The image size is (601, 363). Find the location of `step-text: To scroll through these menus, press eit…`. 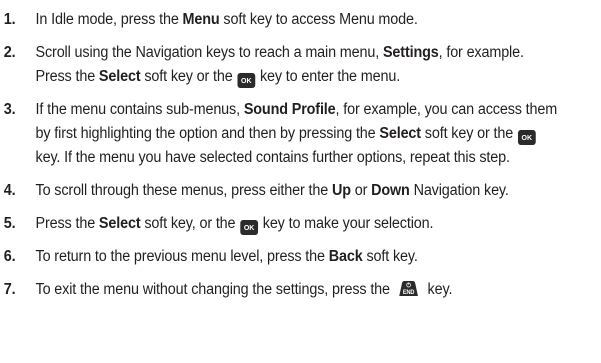

step-text: To scroll through these menus, press eit… is located at coordinates (183, 191).